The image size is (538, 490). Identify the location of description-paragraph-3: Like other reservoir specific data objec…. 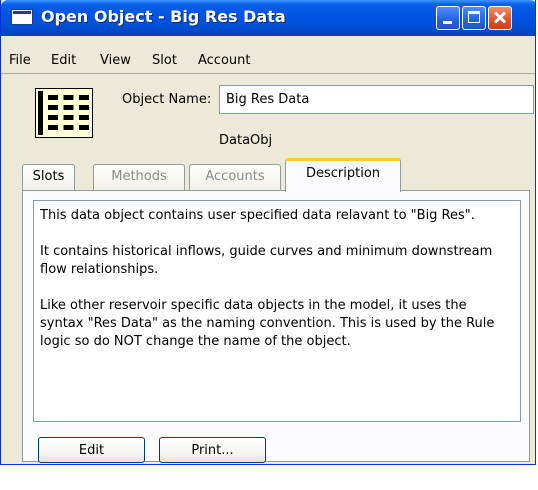
(267, 323).